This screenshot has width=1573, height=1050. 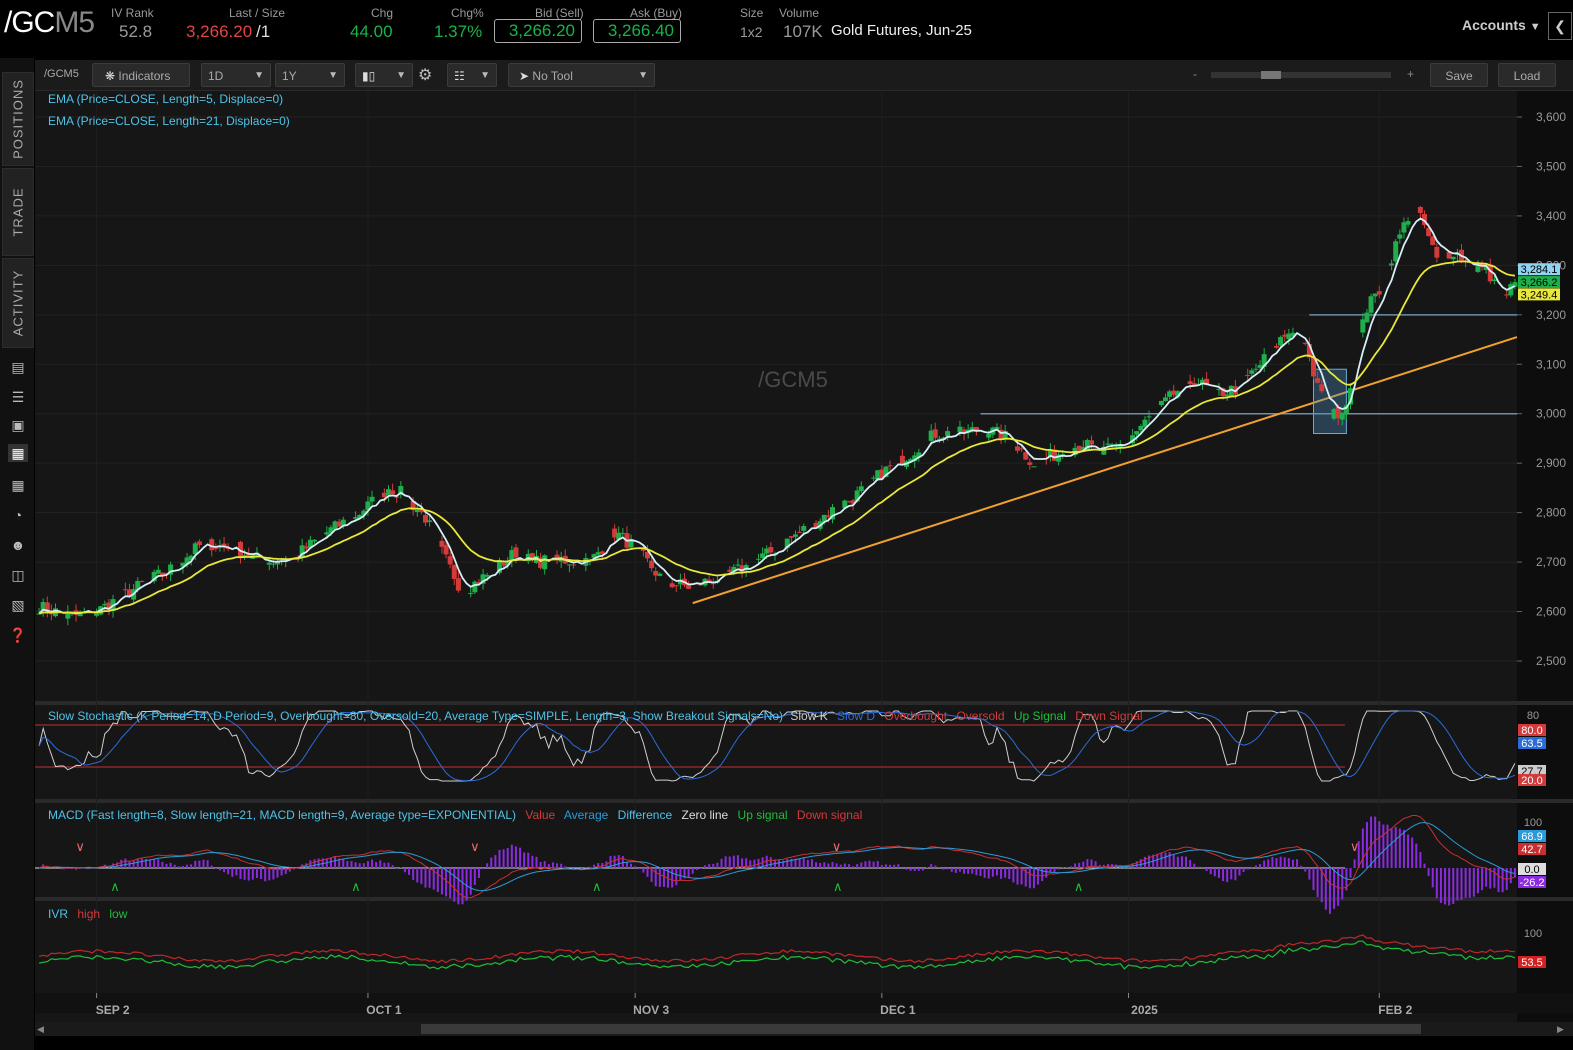 I want to click on x-tick-label: SEP 2, so click(x=113, y=1010).